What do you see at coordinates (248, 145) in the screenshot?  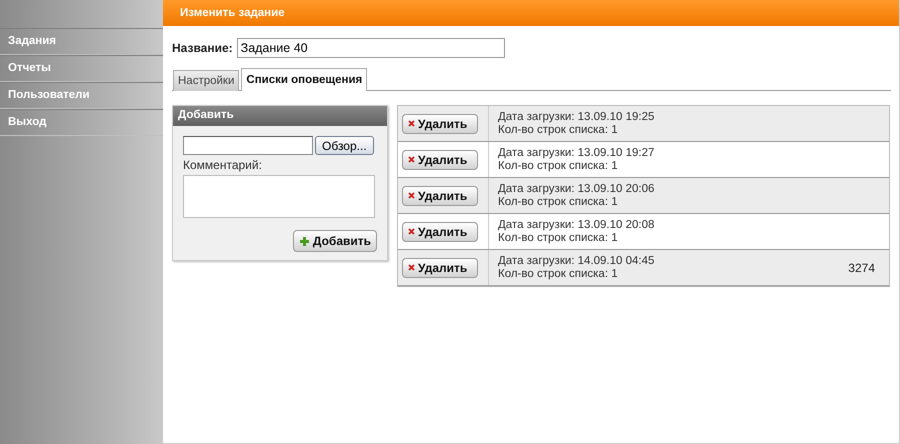 I see `file-field` at bounding box center [248, 145].